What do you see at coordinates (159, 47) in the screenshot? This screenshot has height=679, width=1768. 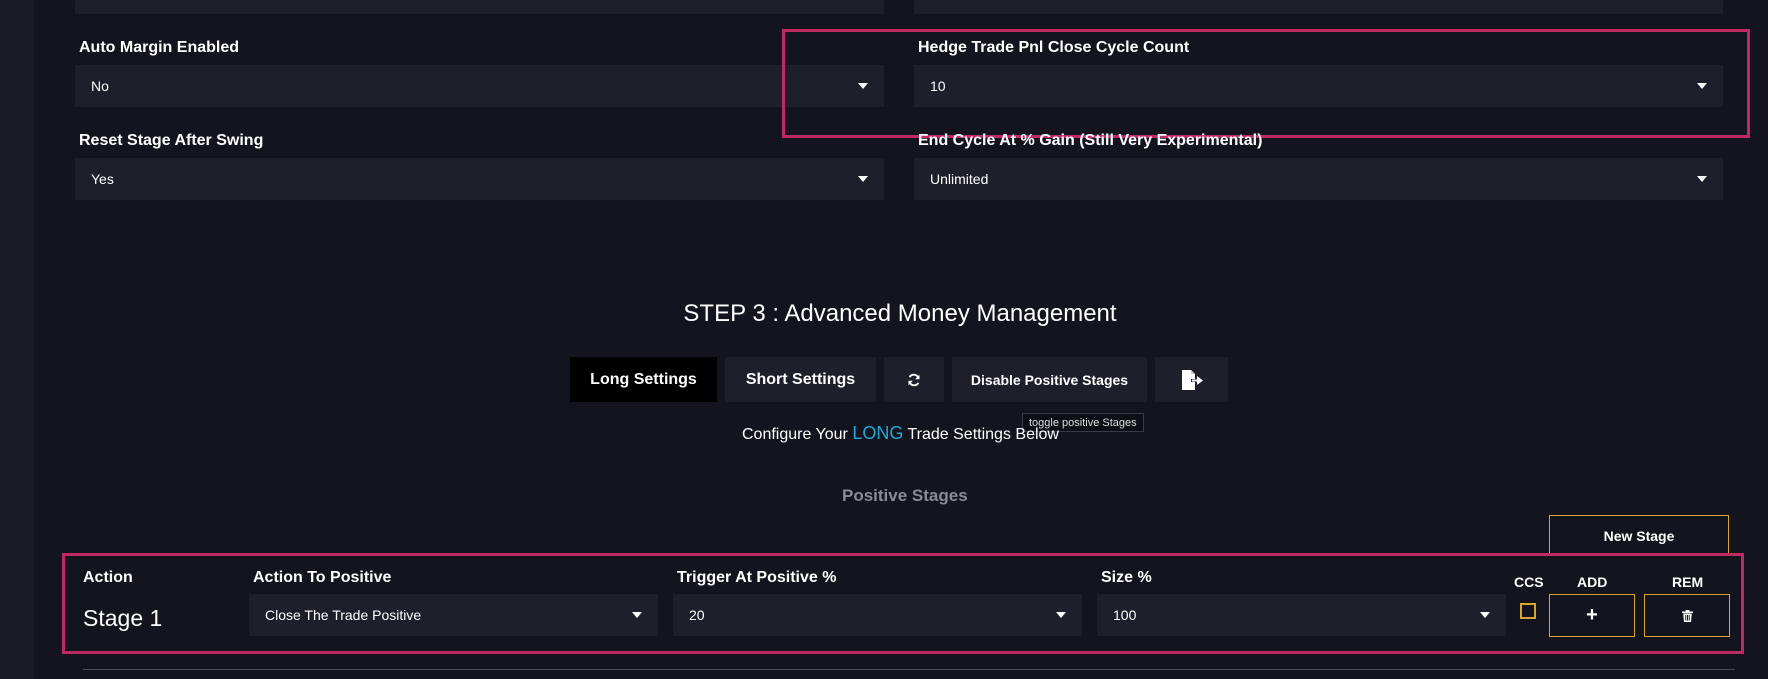 I see `auto-margin-label: Auto Margin Enabled` at bounding box center [159, 47].